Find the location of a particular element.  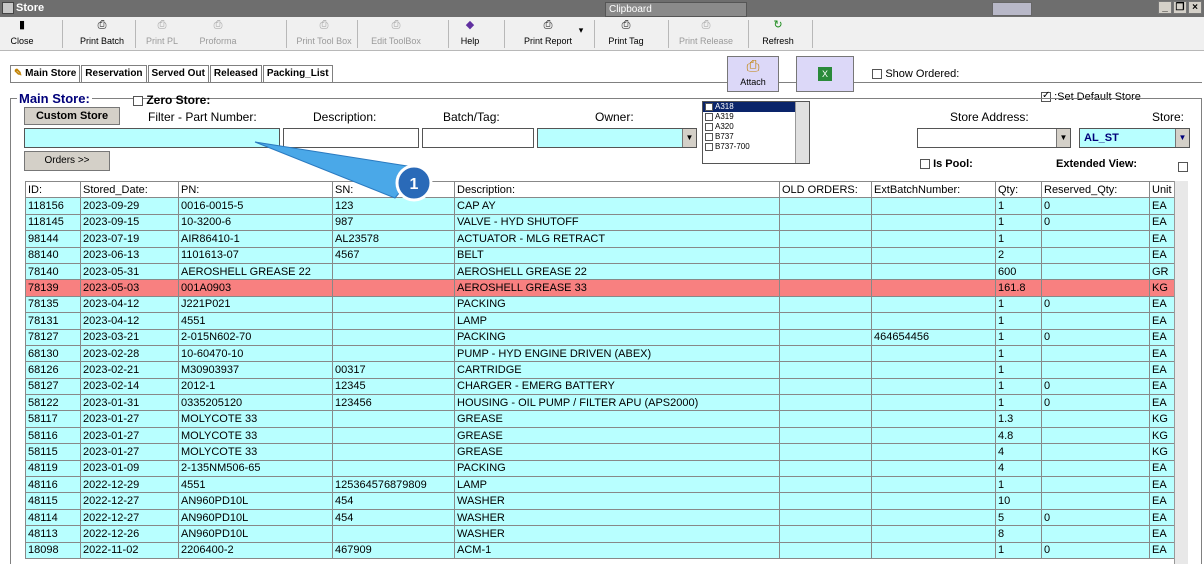

callout-annotation: 1 is located at coordinates (343, 171).